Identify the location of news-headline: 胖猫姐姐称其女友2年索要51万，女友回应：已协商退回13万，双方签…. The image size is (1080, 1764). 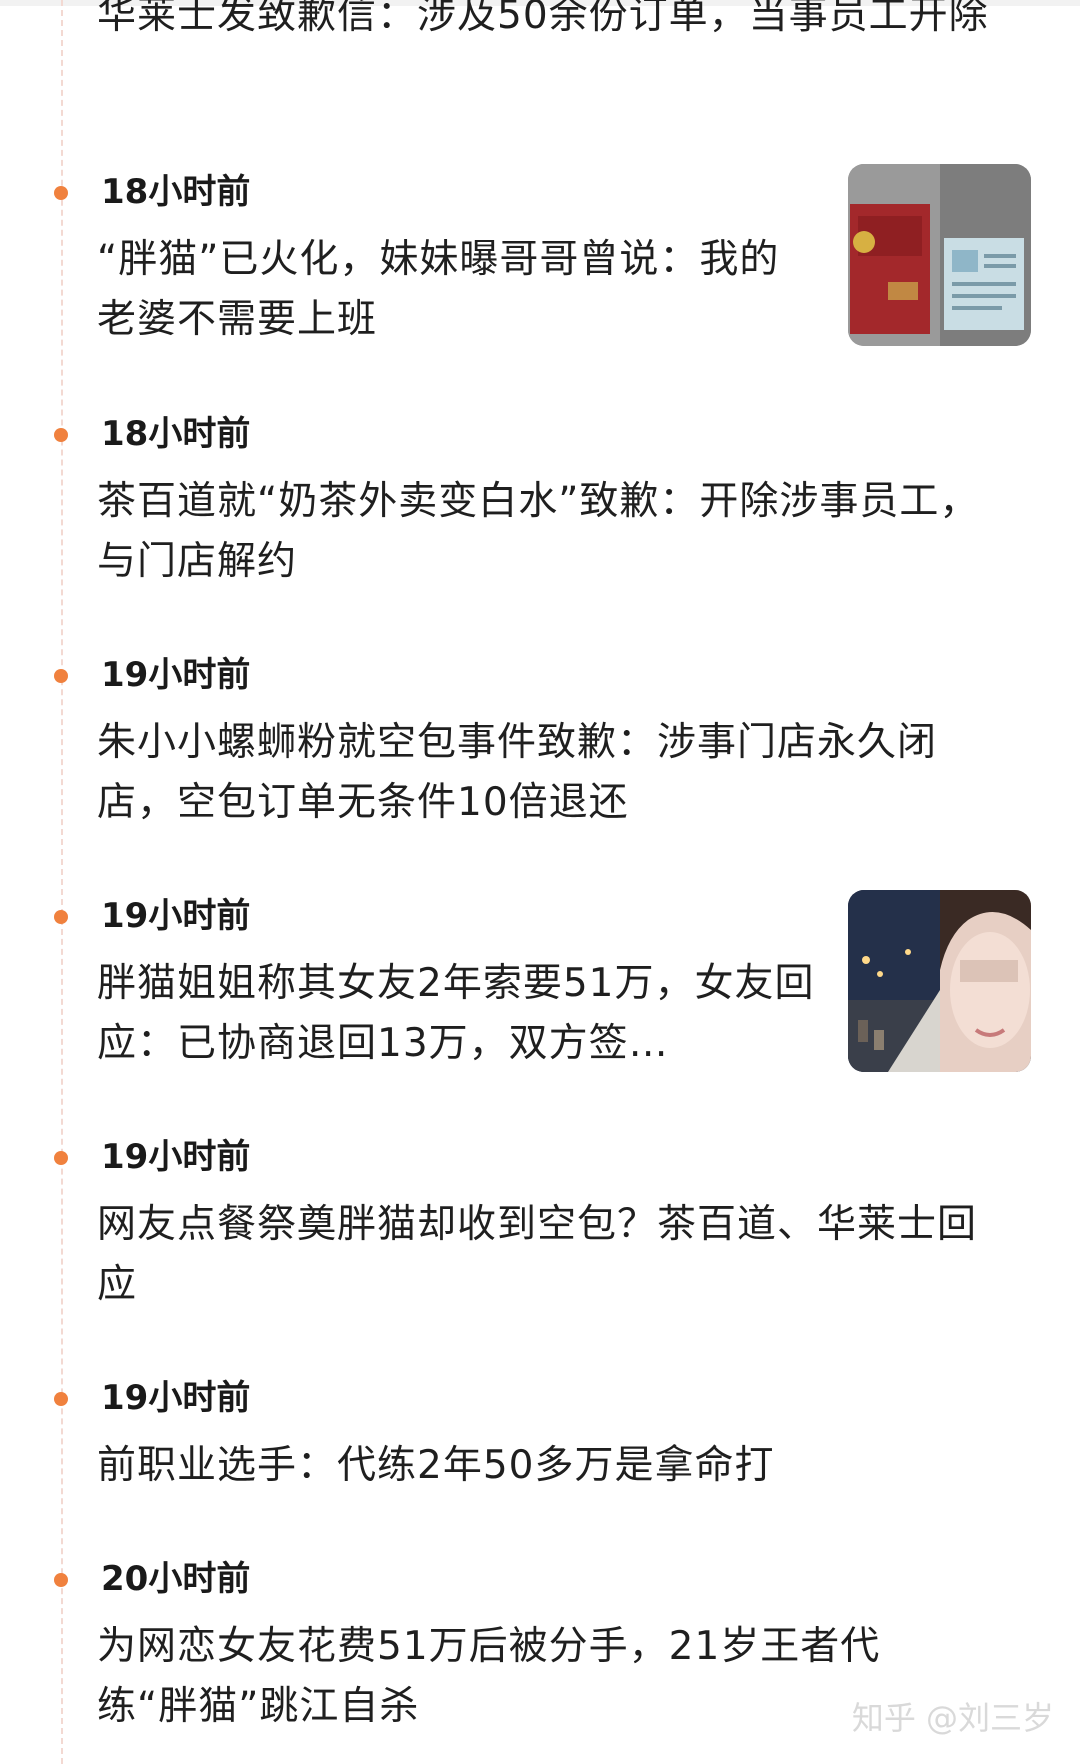
(457, 1014).